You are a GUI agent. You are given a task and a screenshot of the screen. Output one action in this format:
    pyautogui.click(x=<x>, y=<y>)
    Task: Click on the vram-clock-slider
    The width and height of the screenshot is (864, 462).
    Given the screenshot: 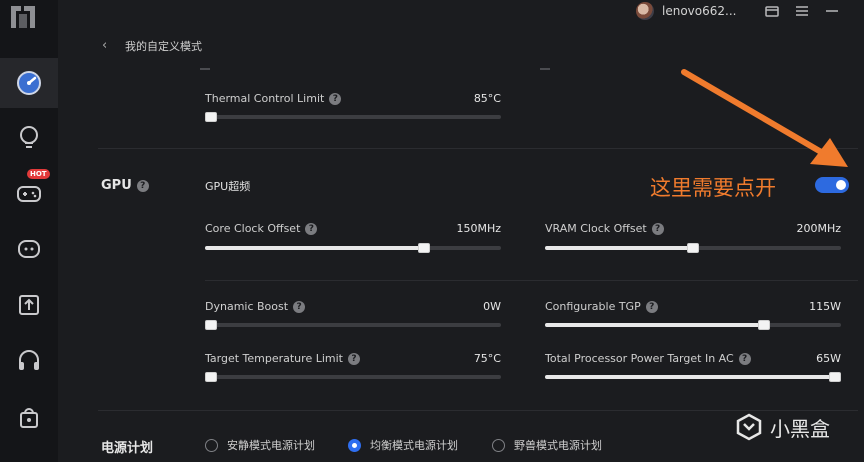 What is the action you would take?
    pyautogui.click(x=693, y=248)
    